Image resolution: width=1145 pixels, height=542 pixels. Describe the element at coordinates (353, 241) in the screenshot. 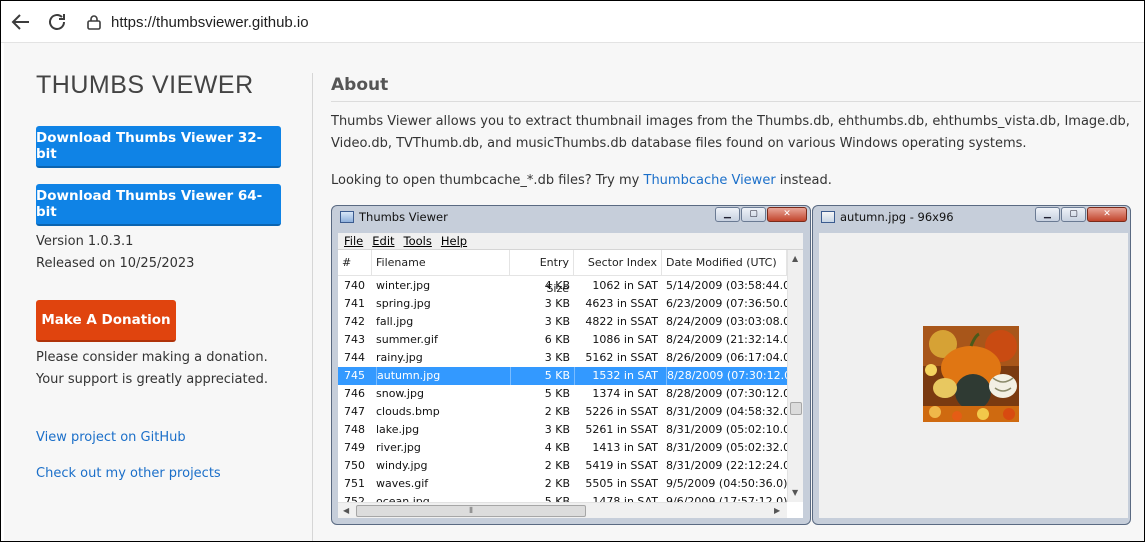

I see `menu-file: File` at that location.